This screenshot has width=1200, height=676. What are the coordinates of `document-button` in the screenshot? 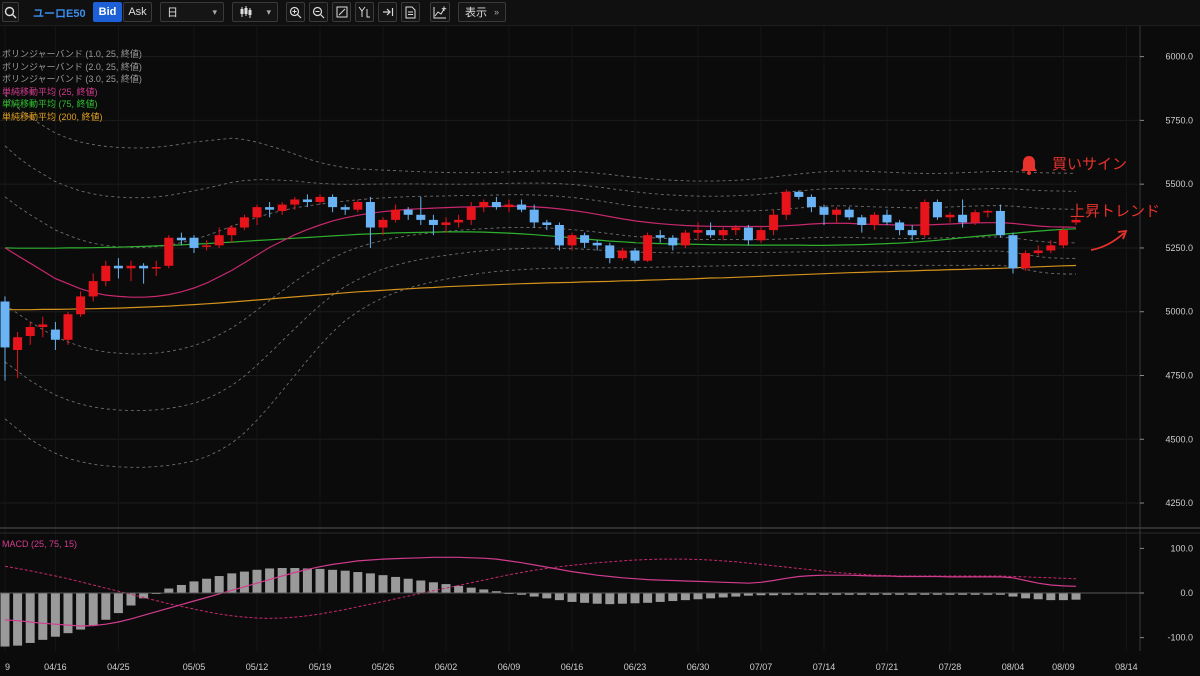 It's located at (410, 12).